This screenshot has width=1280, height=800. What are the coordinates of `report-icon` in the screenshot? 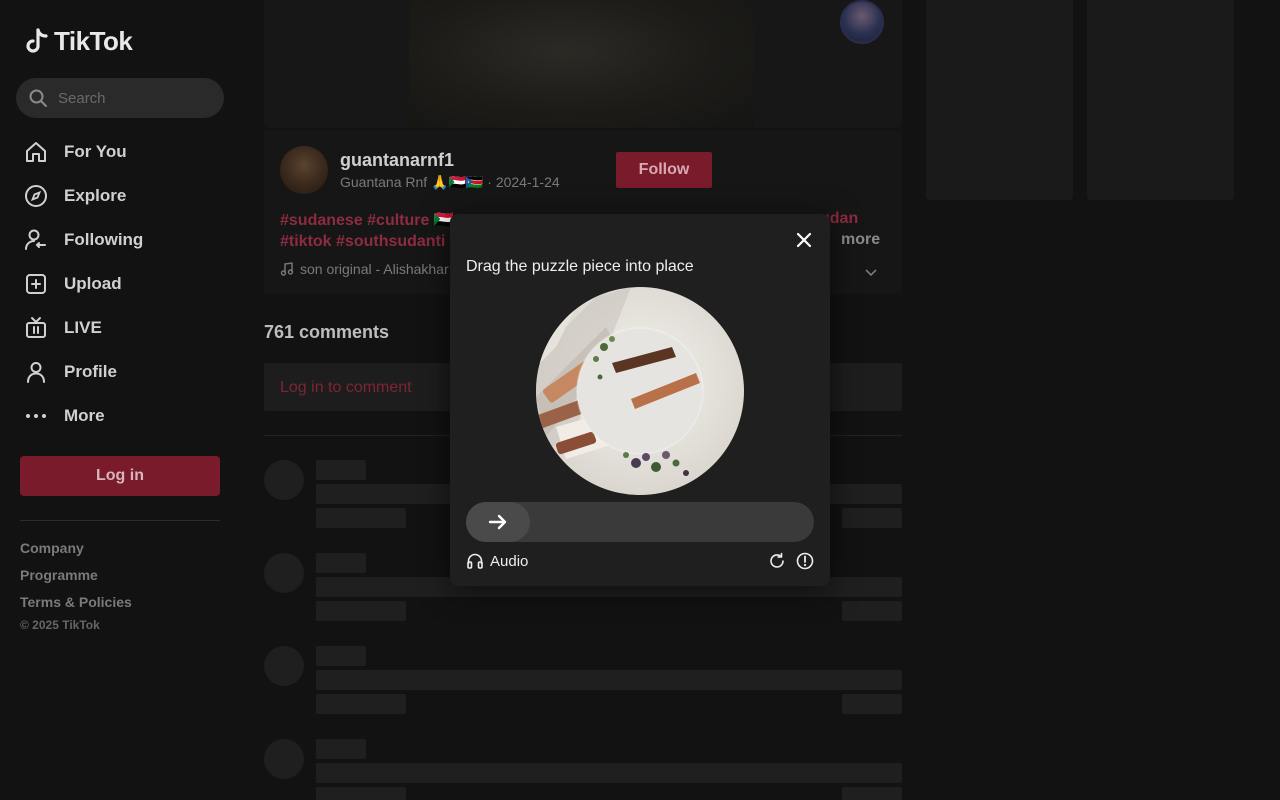 It's located at (805, 561).